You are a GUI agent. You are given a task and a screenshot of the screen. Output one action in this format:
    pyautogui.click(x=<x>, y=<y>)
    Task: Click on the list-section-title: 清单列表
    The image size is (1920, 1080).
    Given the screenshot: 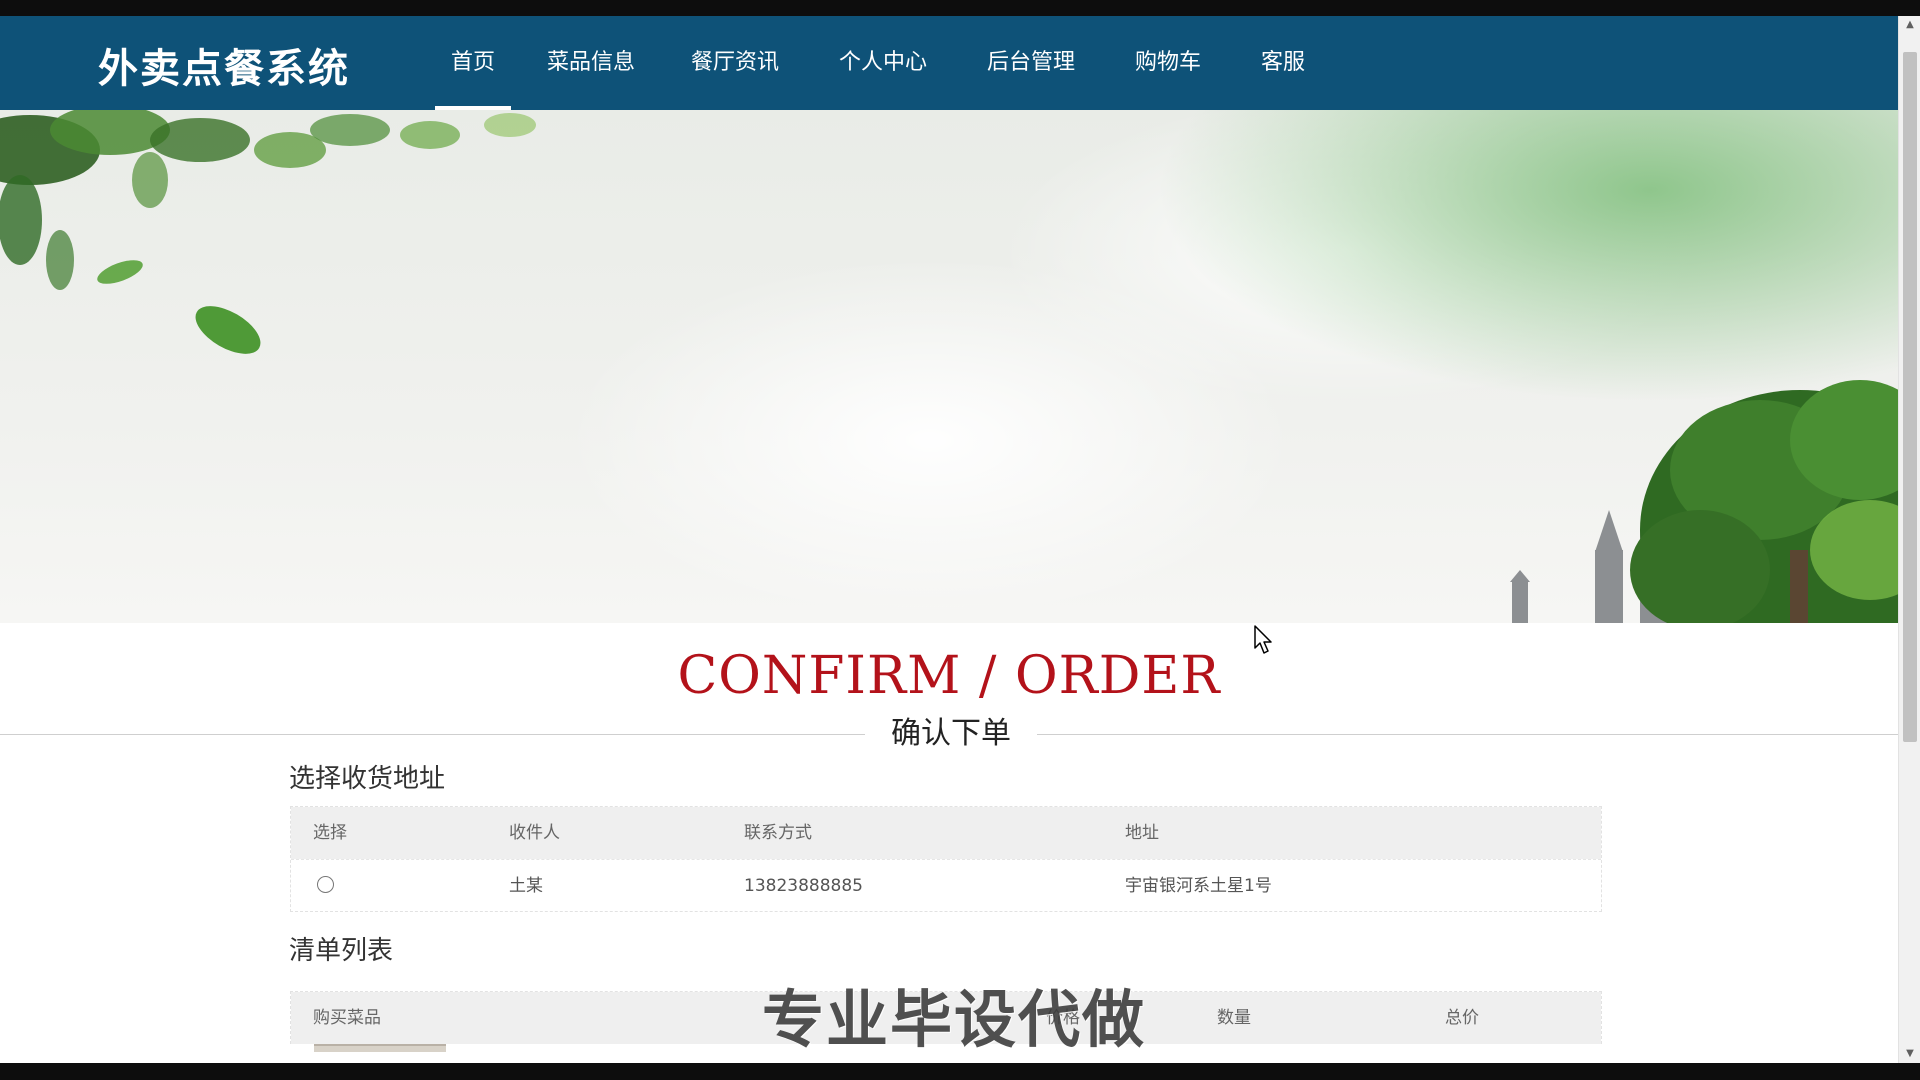 What is the action you would take?
    pyautogui.click(x=341, y=951)
    